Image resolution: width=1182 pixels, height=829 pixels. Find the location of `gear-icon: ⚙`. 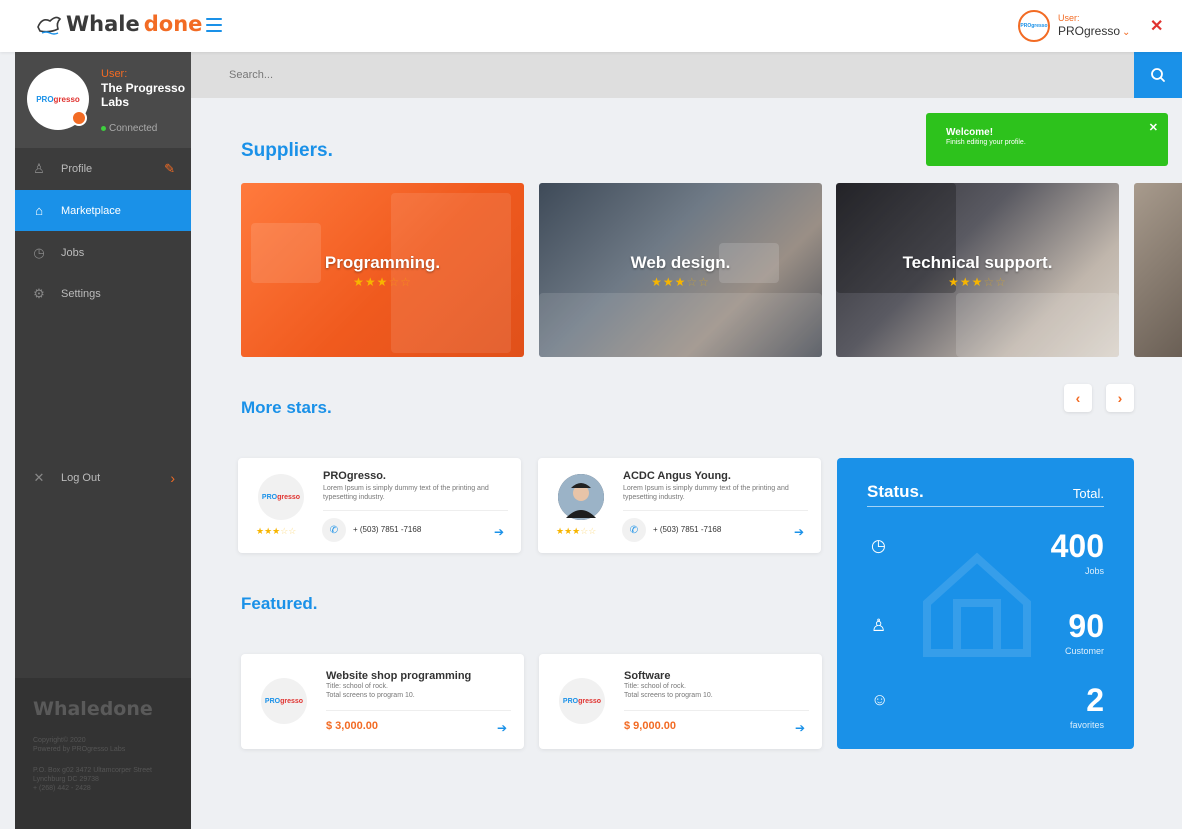

gear-icon: ⚙ is located at coordinates (39, 293).